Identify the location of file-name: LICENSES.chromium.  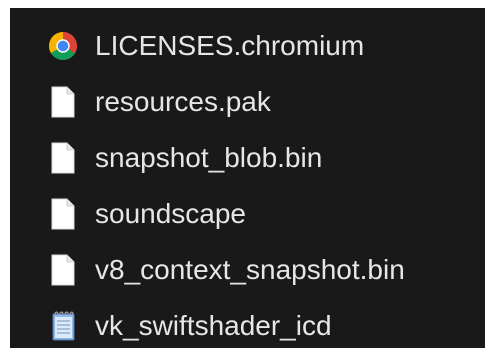
(230, 45).